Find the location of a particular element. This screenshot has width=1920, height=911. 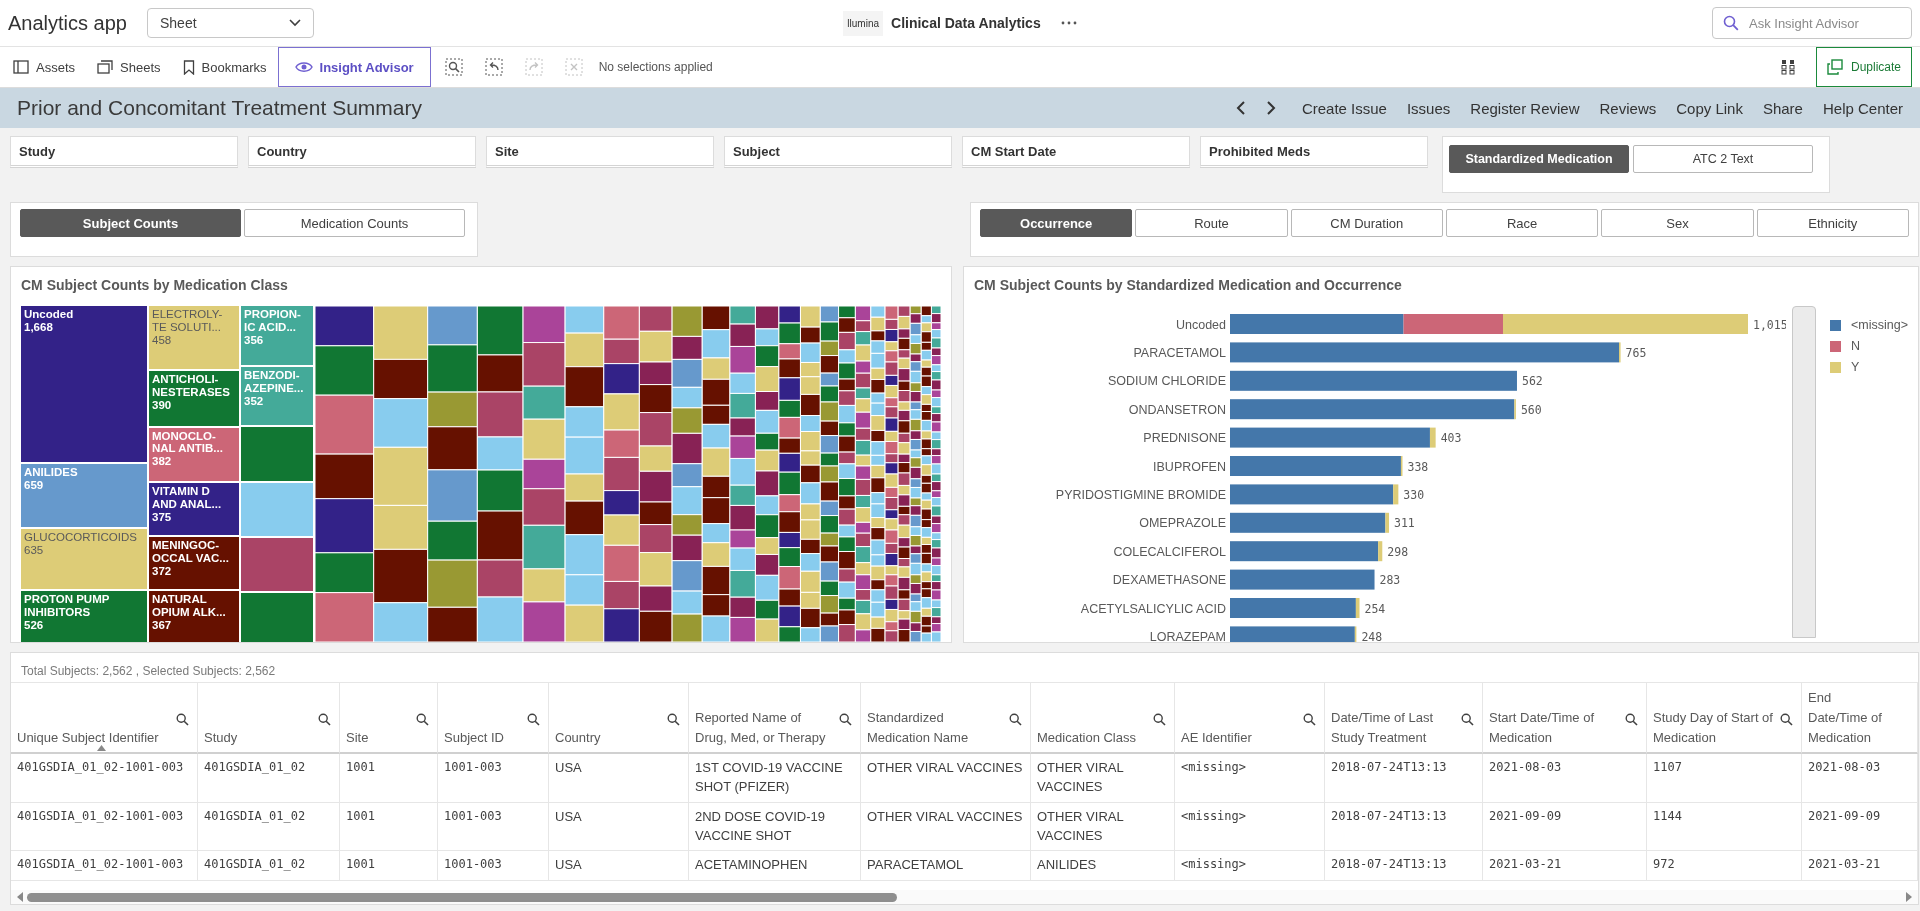

toggle-button: Medication Counts is located at coordinates (354, 223).